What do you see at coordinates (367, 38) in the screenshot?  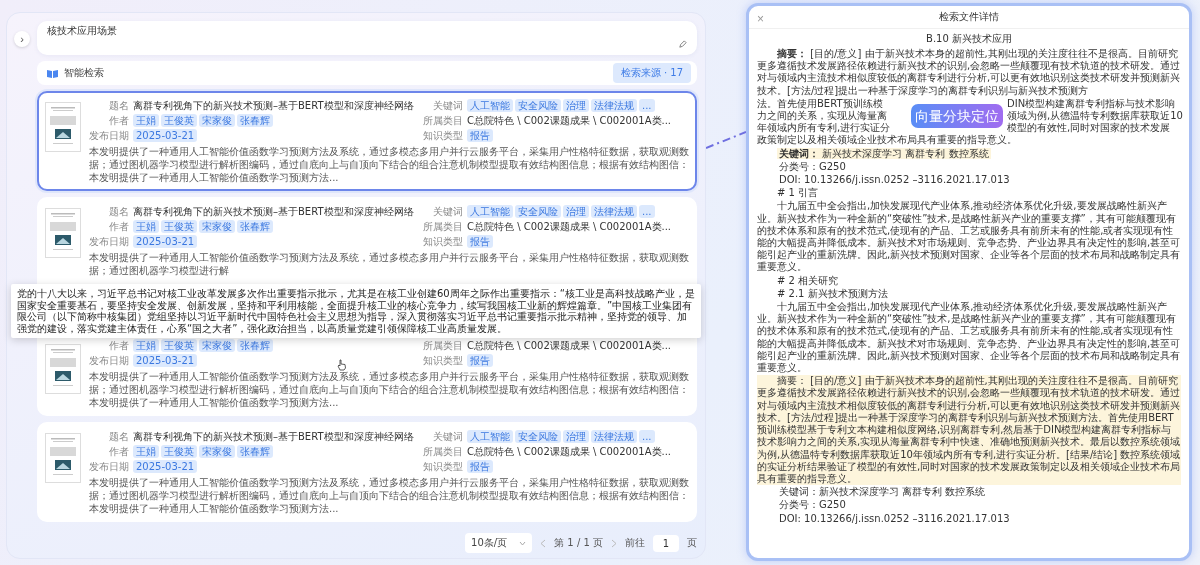 I see `query-field: 核技术应用场景` at bounding box center [367, 38].